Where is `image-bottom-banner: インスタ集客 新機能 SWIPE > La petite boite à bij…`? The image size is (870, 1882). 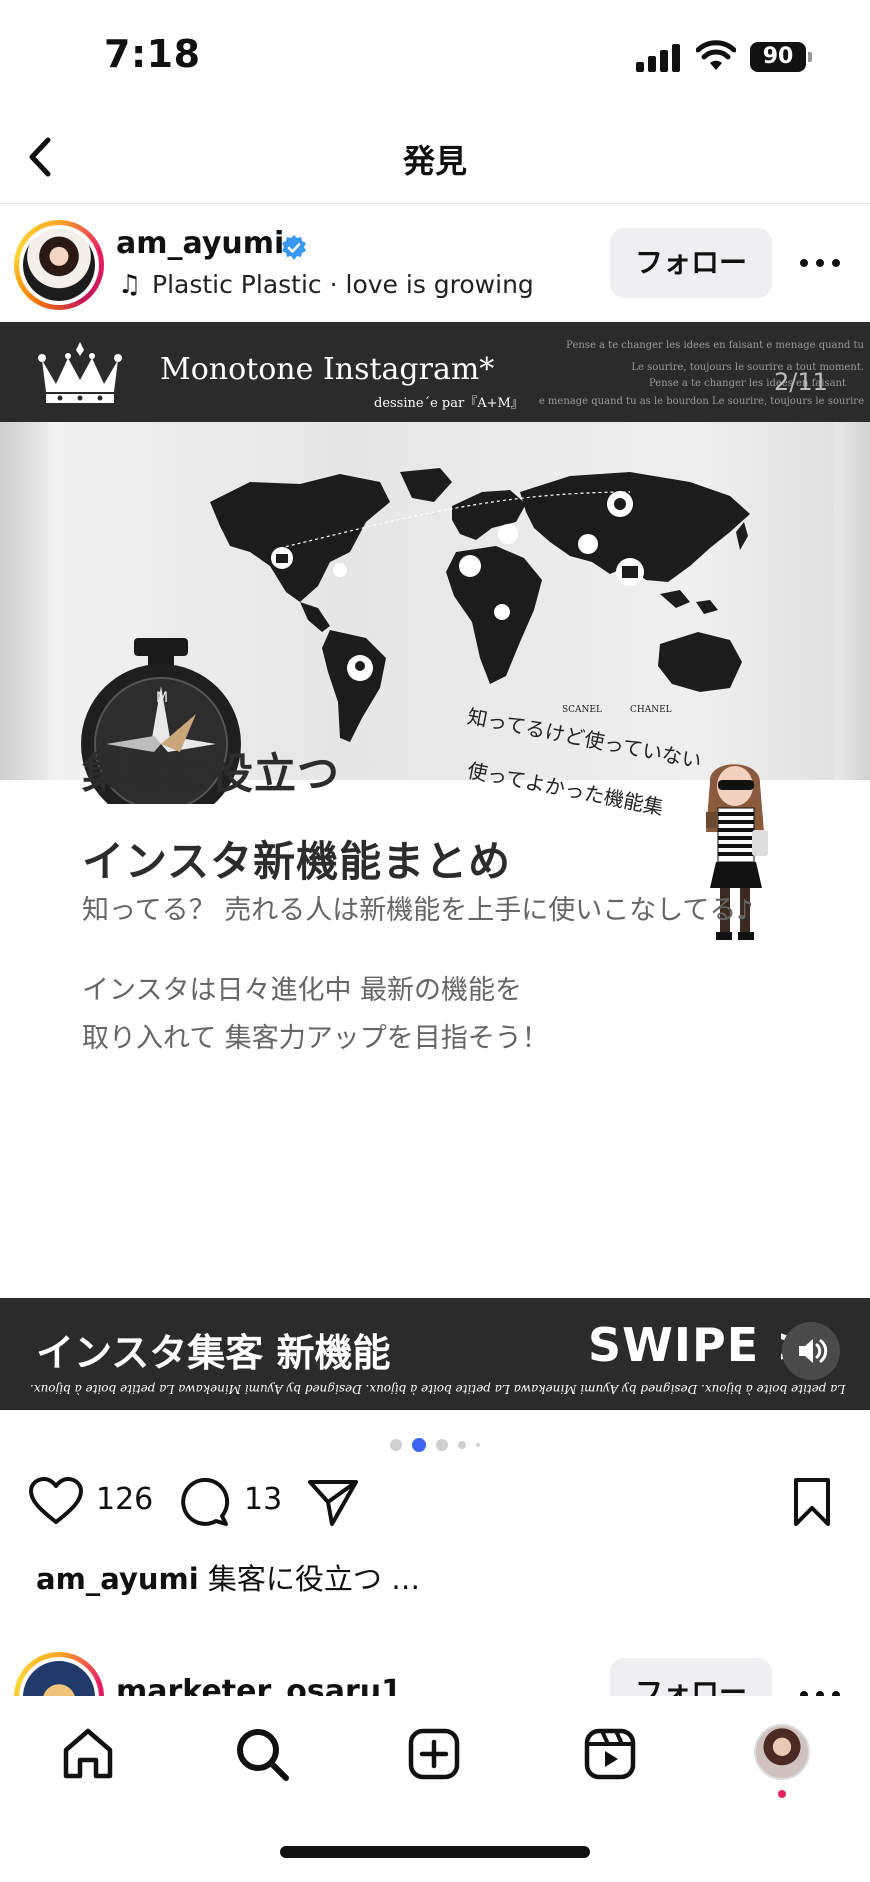
image-bottom-banner: インスタ集客 新機能 SWIPE > La petite boite à bij… is located at coordinates (435, 1354).